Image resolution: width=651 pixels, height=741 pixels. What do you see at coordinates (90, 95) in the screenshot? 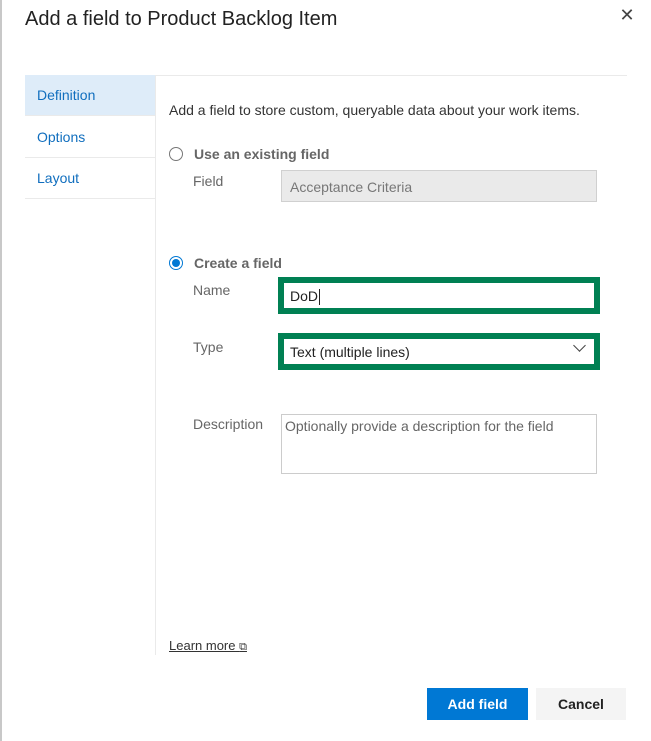
I see `sidebar-item-definition: Definition` at bounding box center [90, 95].